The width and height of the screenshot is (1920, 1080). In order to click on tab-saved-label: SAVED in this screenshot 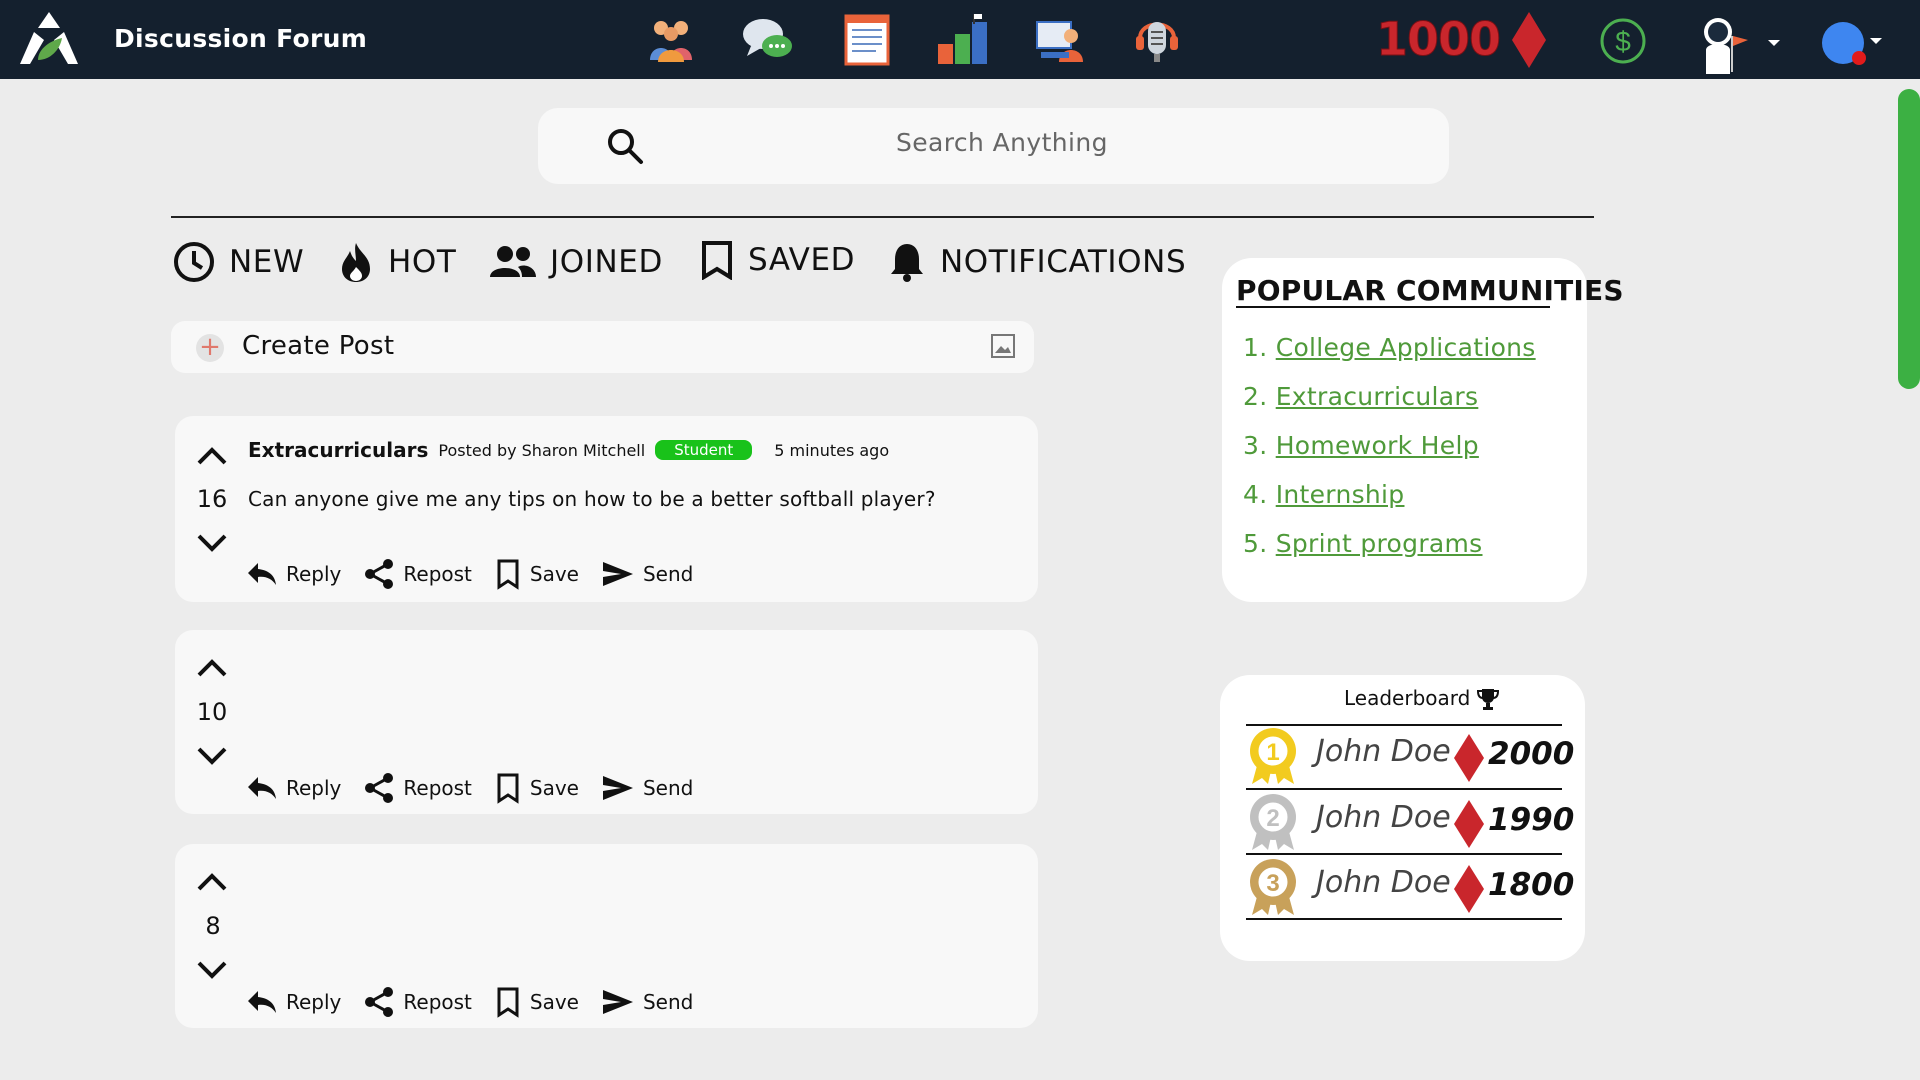, I will do `click(802, 260)`.